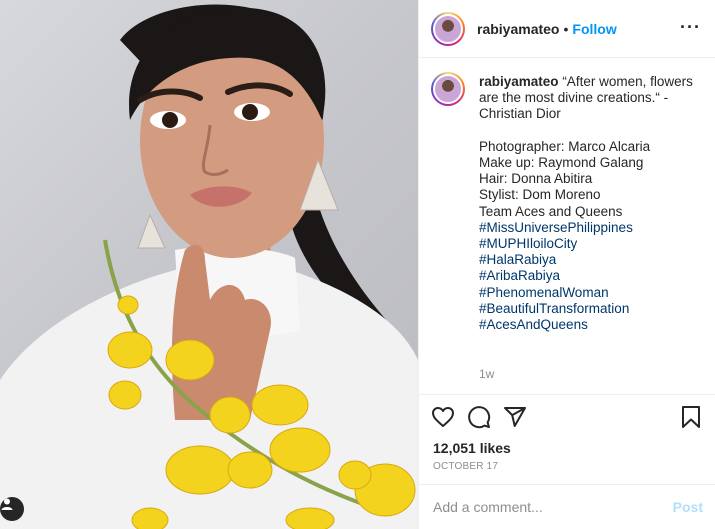  Describe the element at coordinates (565, 146) in the screenshot. I see `caption-line: Photographer: Marco Alcaria` at that location.